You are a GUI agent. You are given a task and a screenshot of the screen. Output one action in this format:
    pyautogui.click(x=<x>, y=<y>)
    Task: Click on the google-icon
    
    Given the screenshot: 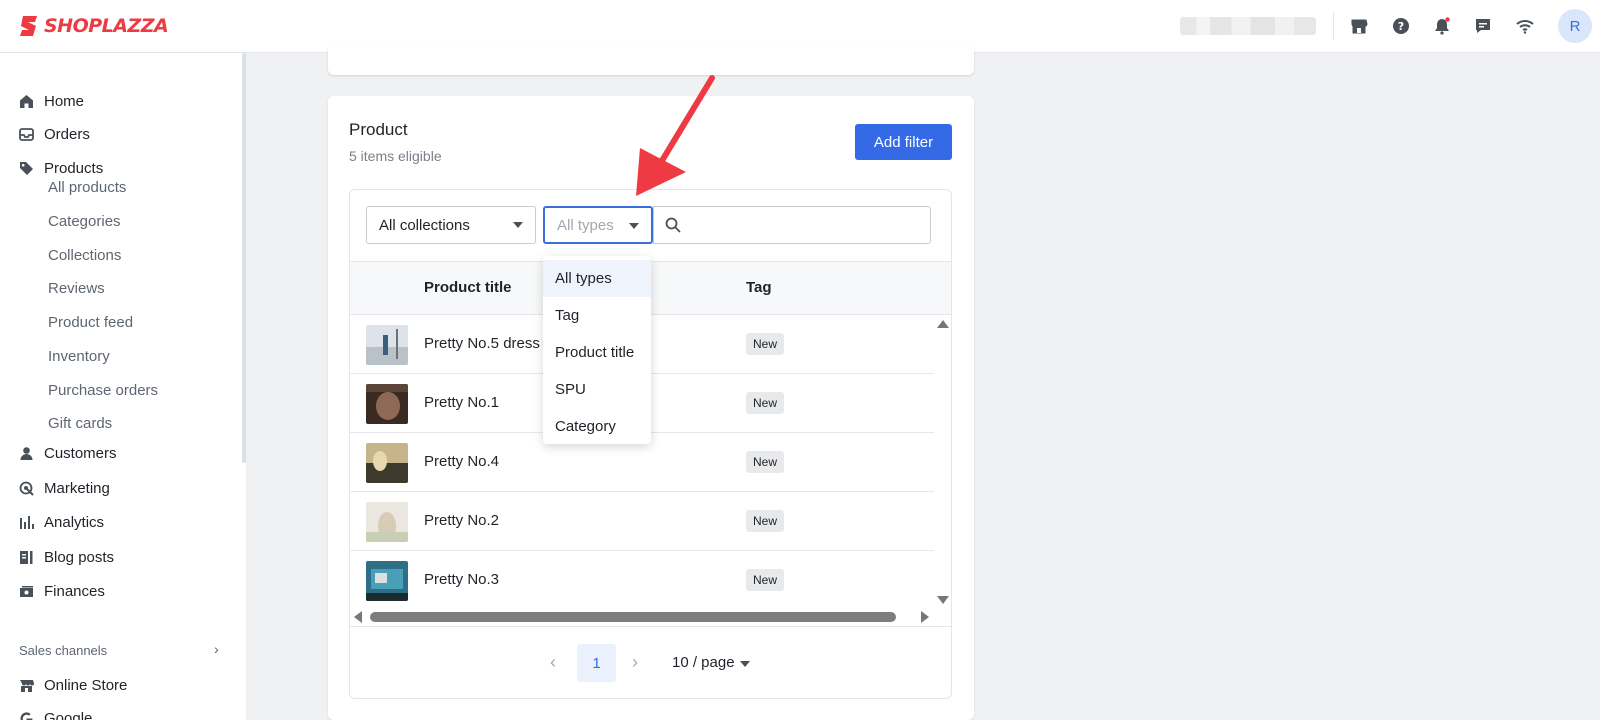 What is the action you would take?
    pyautogui.click(x=26, y=715)
    